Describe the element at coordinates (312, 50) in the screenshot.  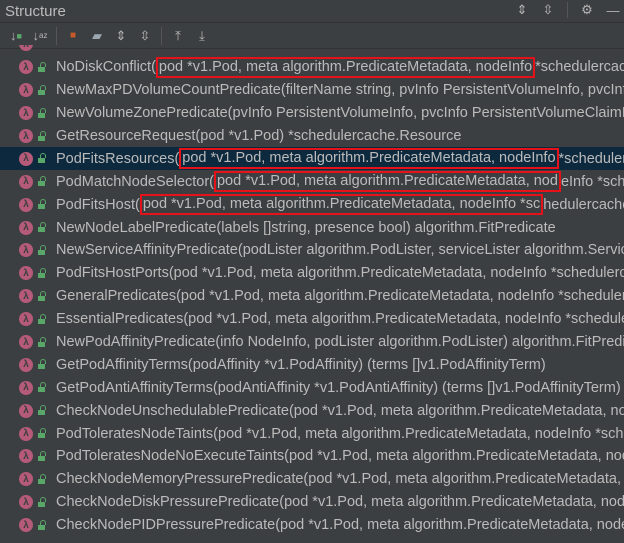
I see `list-item-partial: λ` at that location.